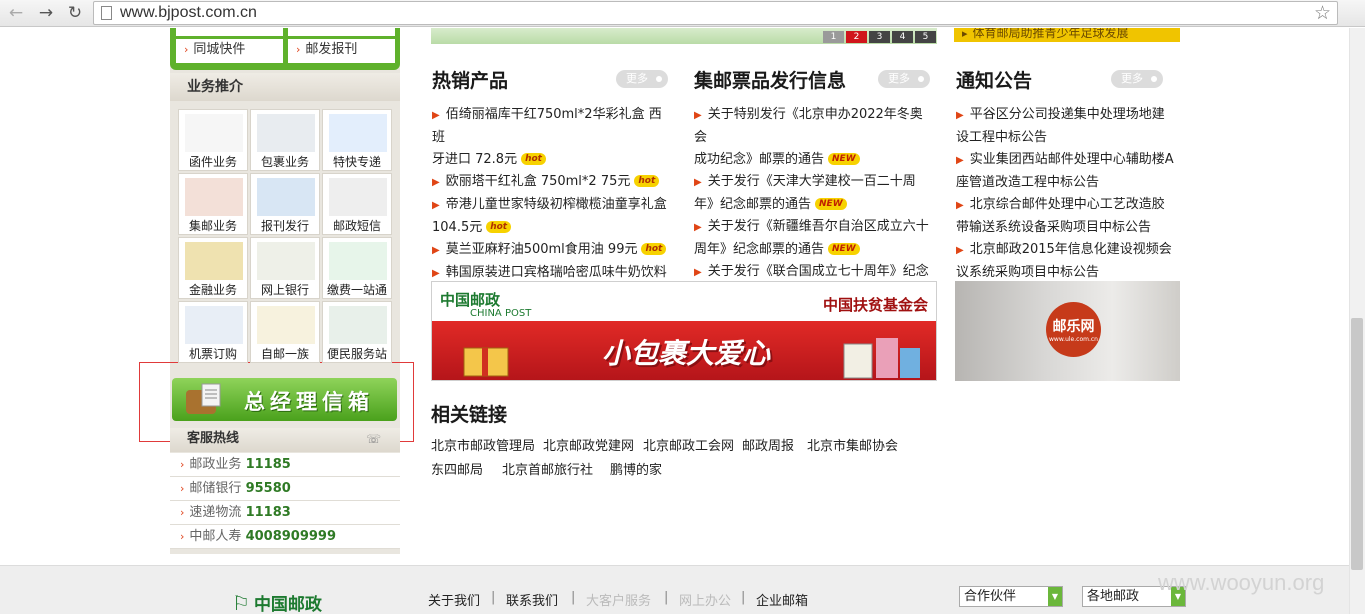 The image size is (1365, 615). What do you see at coordinates (182, 512) in the screenshot?
I see `arrow-icon: ›` at bounding box center [182, 512].